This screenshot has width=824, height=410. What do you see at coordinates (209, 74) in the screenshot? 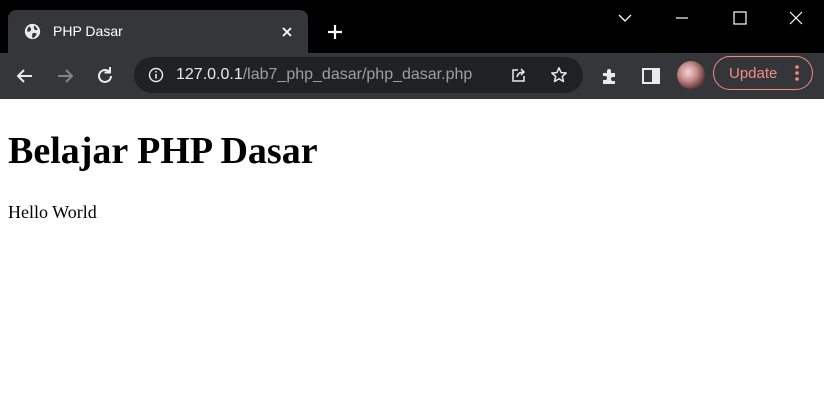
I see `url-host: 127.0.0.1` at bounding box center [209, 74].